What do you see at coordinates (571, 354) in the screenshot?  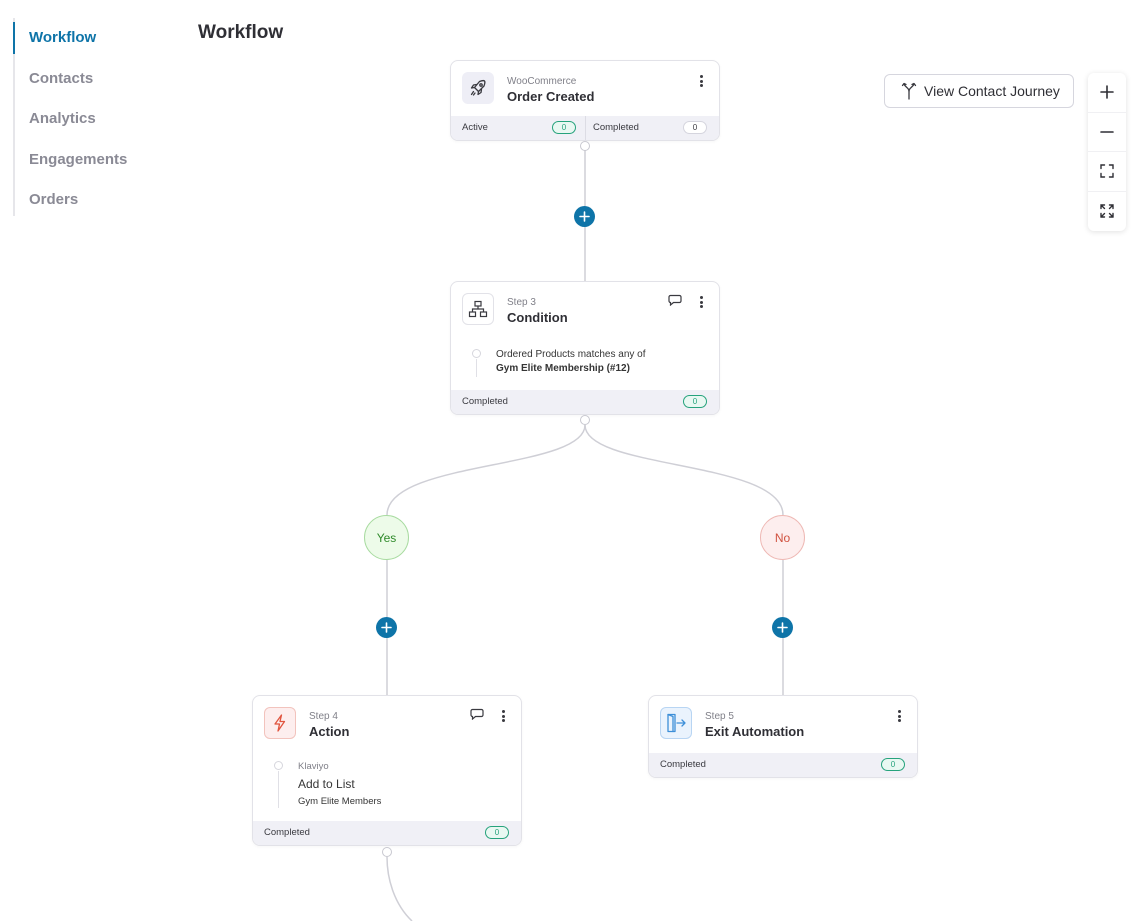 I see `condition-rule-text: Ordered Products matches any of` at bounding box center [571, 354].